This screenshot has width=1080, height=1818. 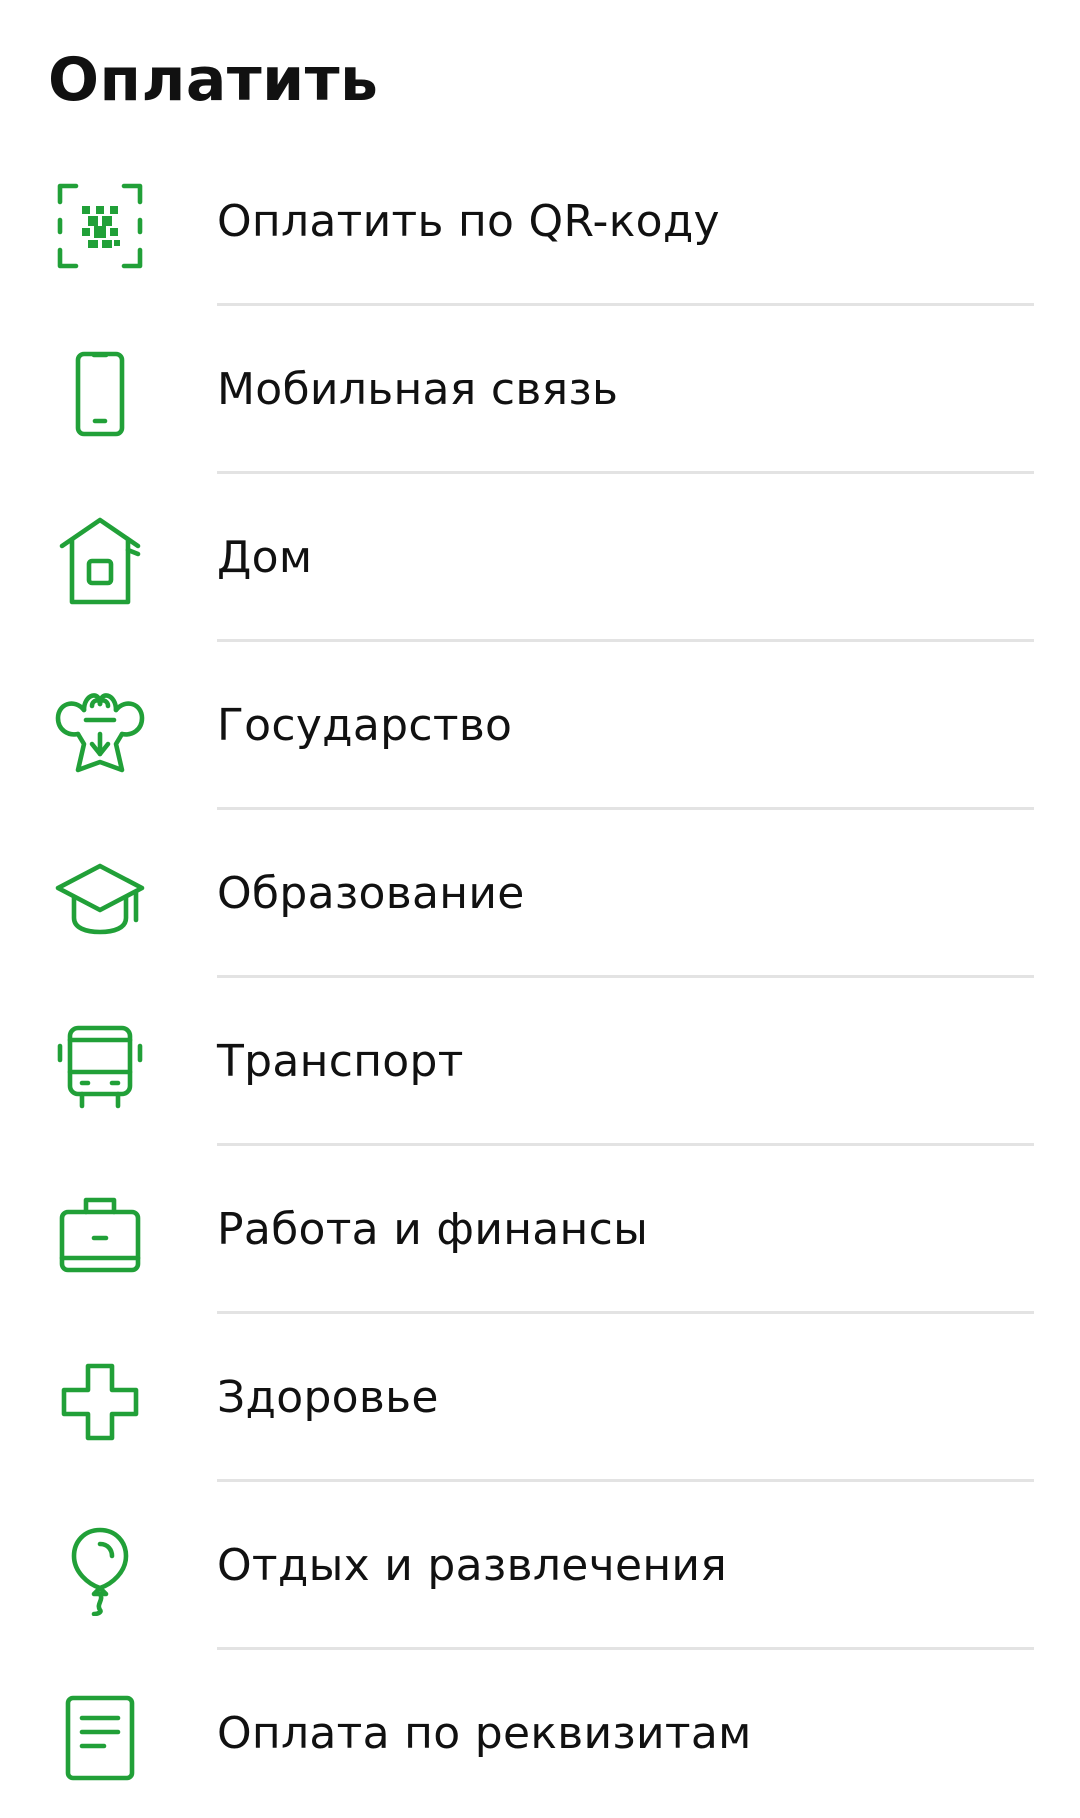 I want to click on page-title: Оплатить, so click(x=213, y=80).